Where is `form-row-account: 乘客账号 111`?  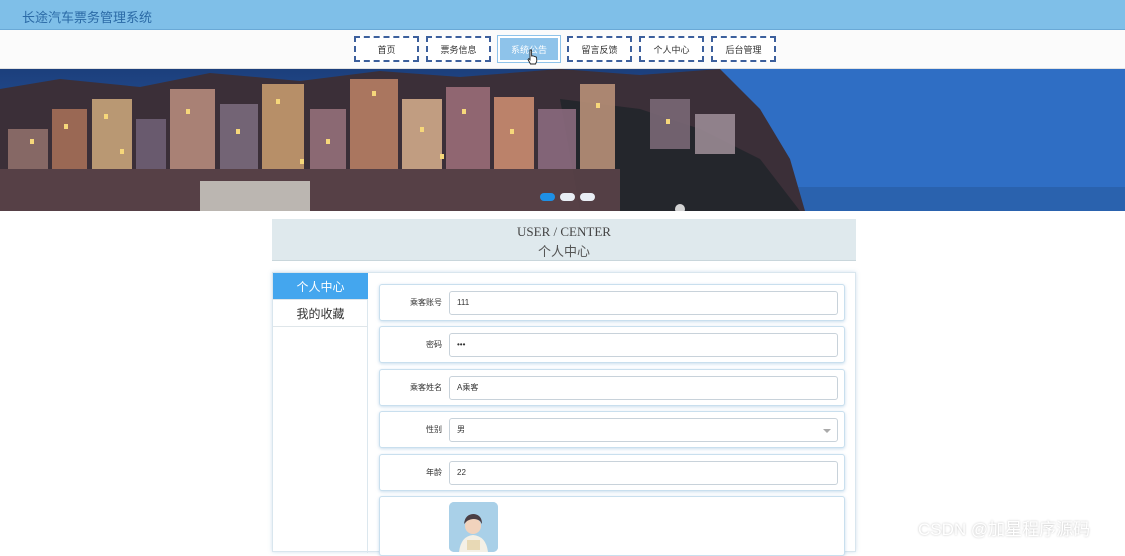
form-row-account: 乘客账号 111 is located at coordinates (612, 302).